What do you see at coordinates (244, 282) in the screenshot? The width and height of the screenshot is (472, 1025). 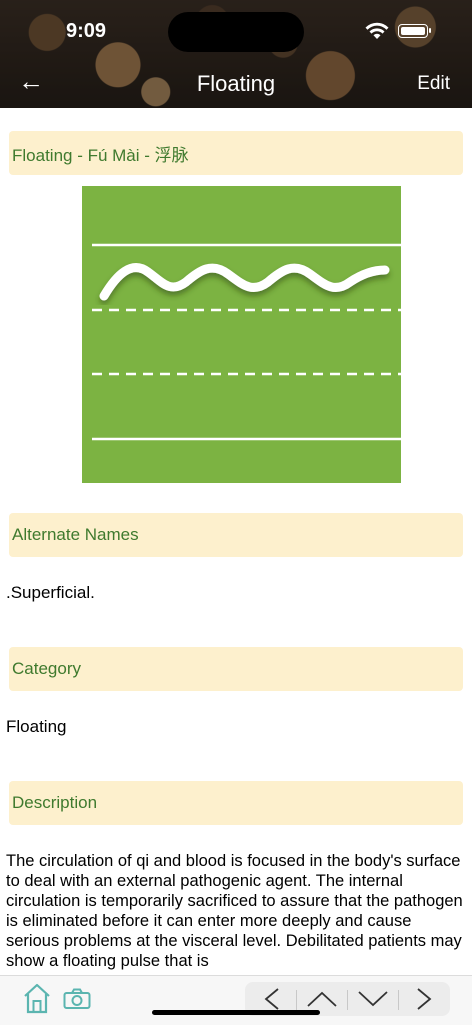 I see `pulse-wave` at bounding box center [244, 282].